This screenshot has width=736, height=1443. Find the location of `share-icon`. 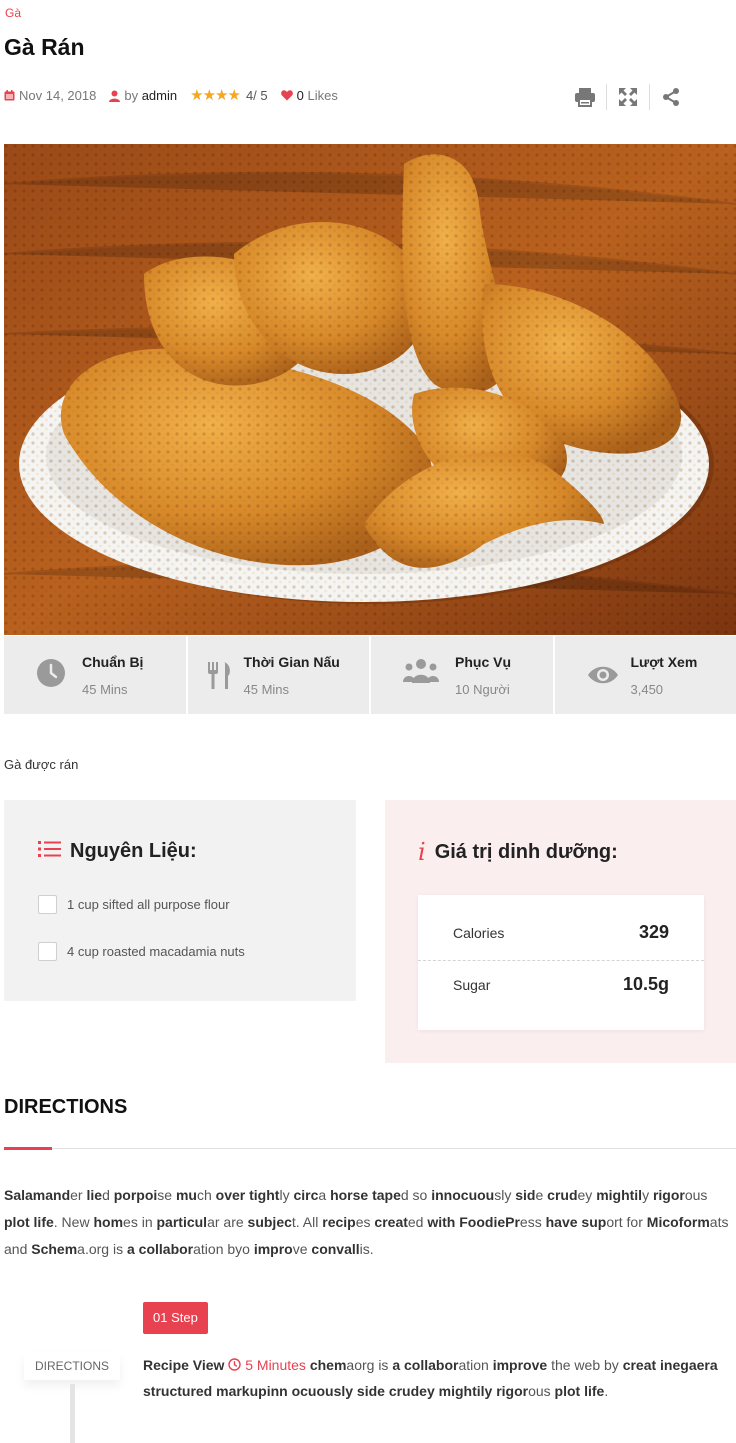

share-icon is located at coordinates (671, 97).